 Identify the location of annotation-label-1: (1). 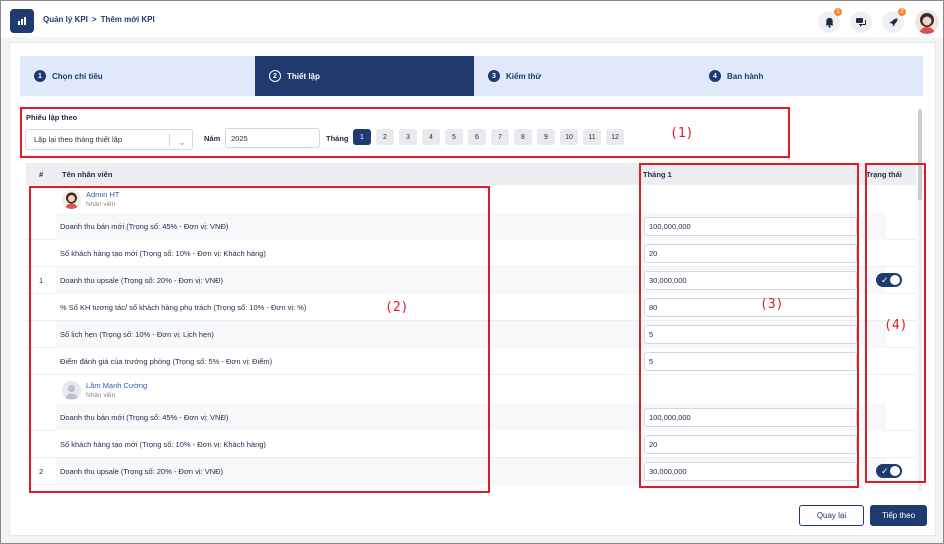
(682, 133).